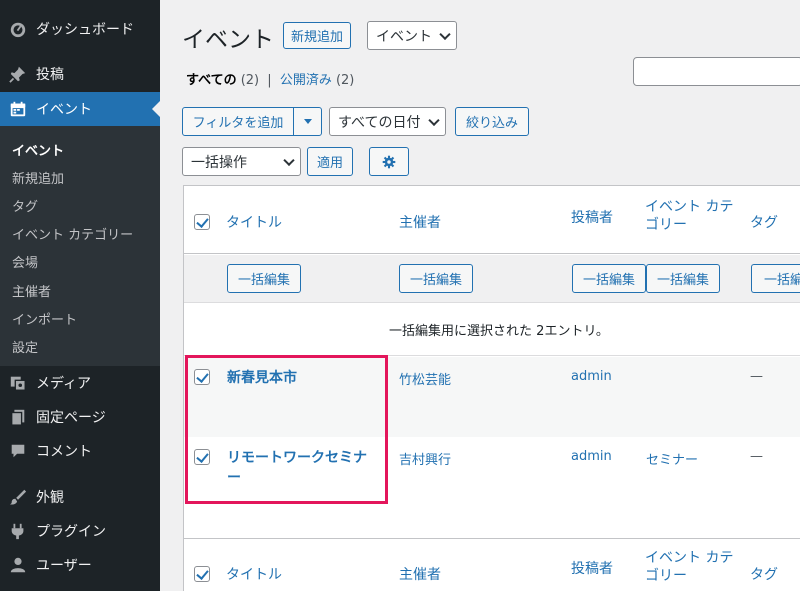 The height and width of the screenshot is (591, 800). Describe the element at coordinates (345, 80) in the screenshot. I see `view-published-count: (2)` at that location.